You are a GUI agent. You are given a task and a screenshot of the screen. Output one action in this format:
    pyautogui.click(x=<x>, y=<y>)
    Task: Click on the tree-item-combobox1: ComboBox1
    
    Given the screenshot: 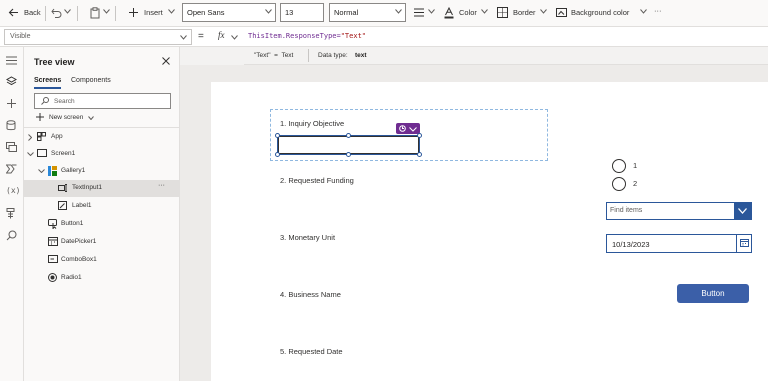 What is the action you would take?
    pyautogui.click(x=102, y=260)
    